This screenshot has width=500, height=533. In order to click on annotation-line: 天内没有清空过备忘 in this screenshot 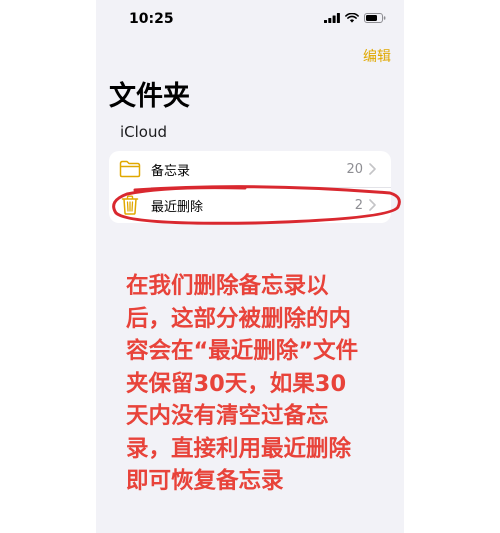, I will do `click(227, 416)`.